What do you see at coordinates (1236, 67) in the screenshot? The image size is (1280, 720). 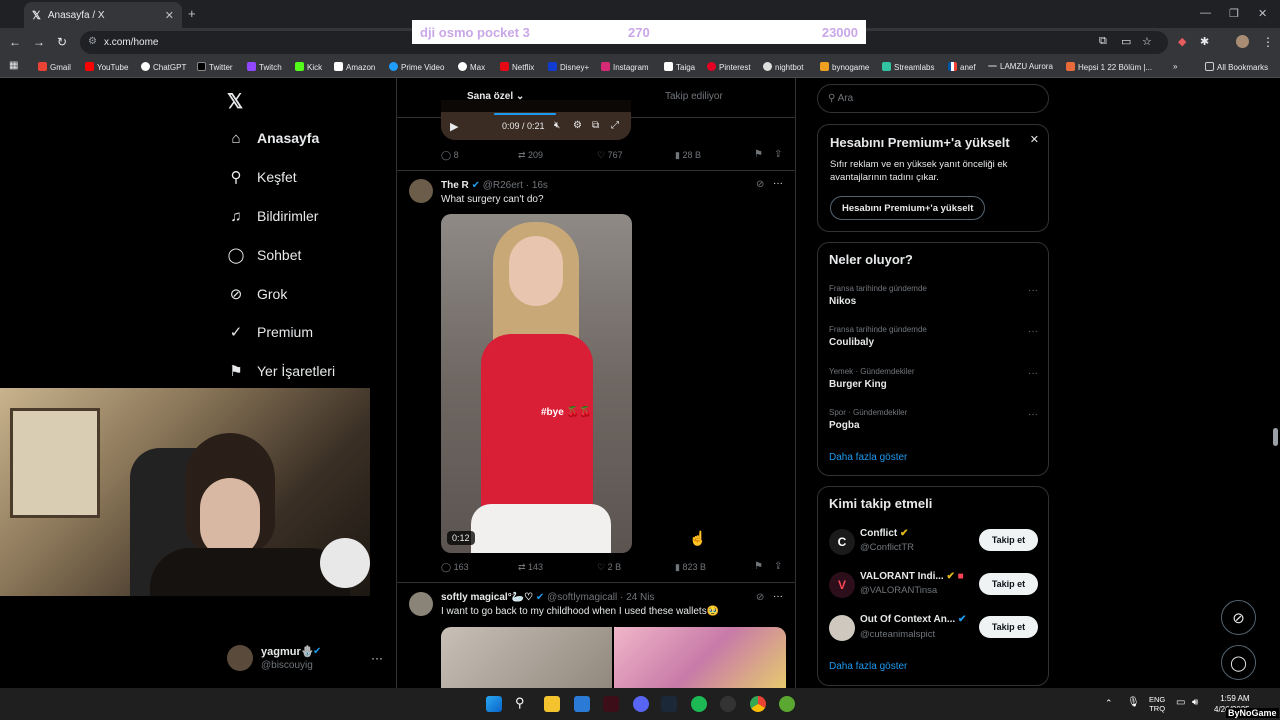 I see `all-bookmarks: All Bookmarks` at bounding box center [1236, 67].